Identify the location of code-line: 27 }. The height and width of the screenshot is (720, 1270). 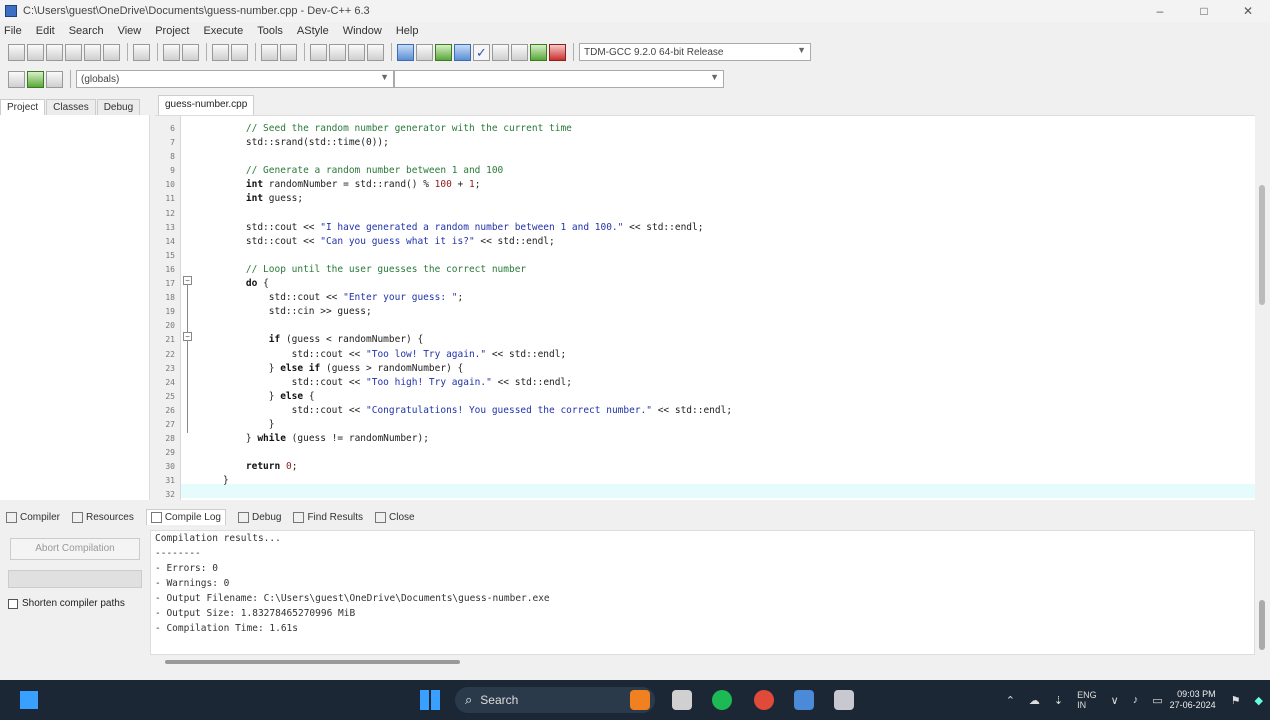
(705, 425).